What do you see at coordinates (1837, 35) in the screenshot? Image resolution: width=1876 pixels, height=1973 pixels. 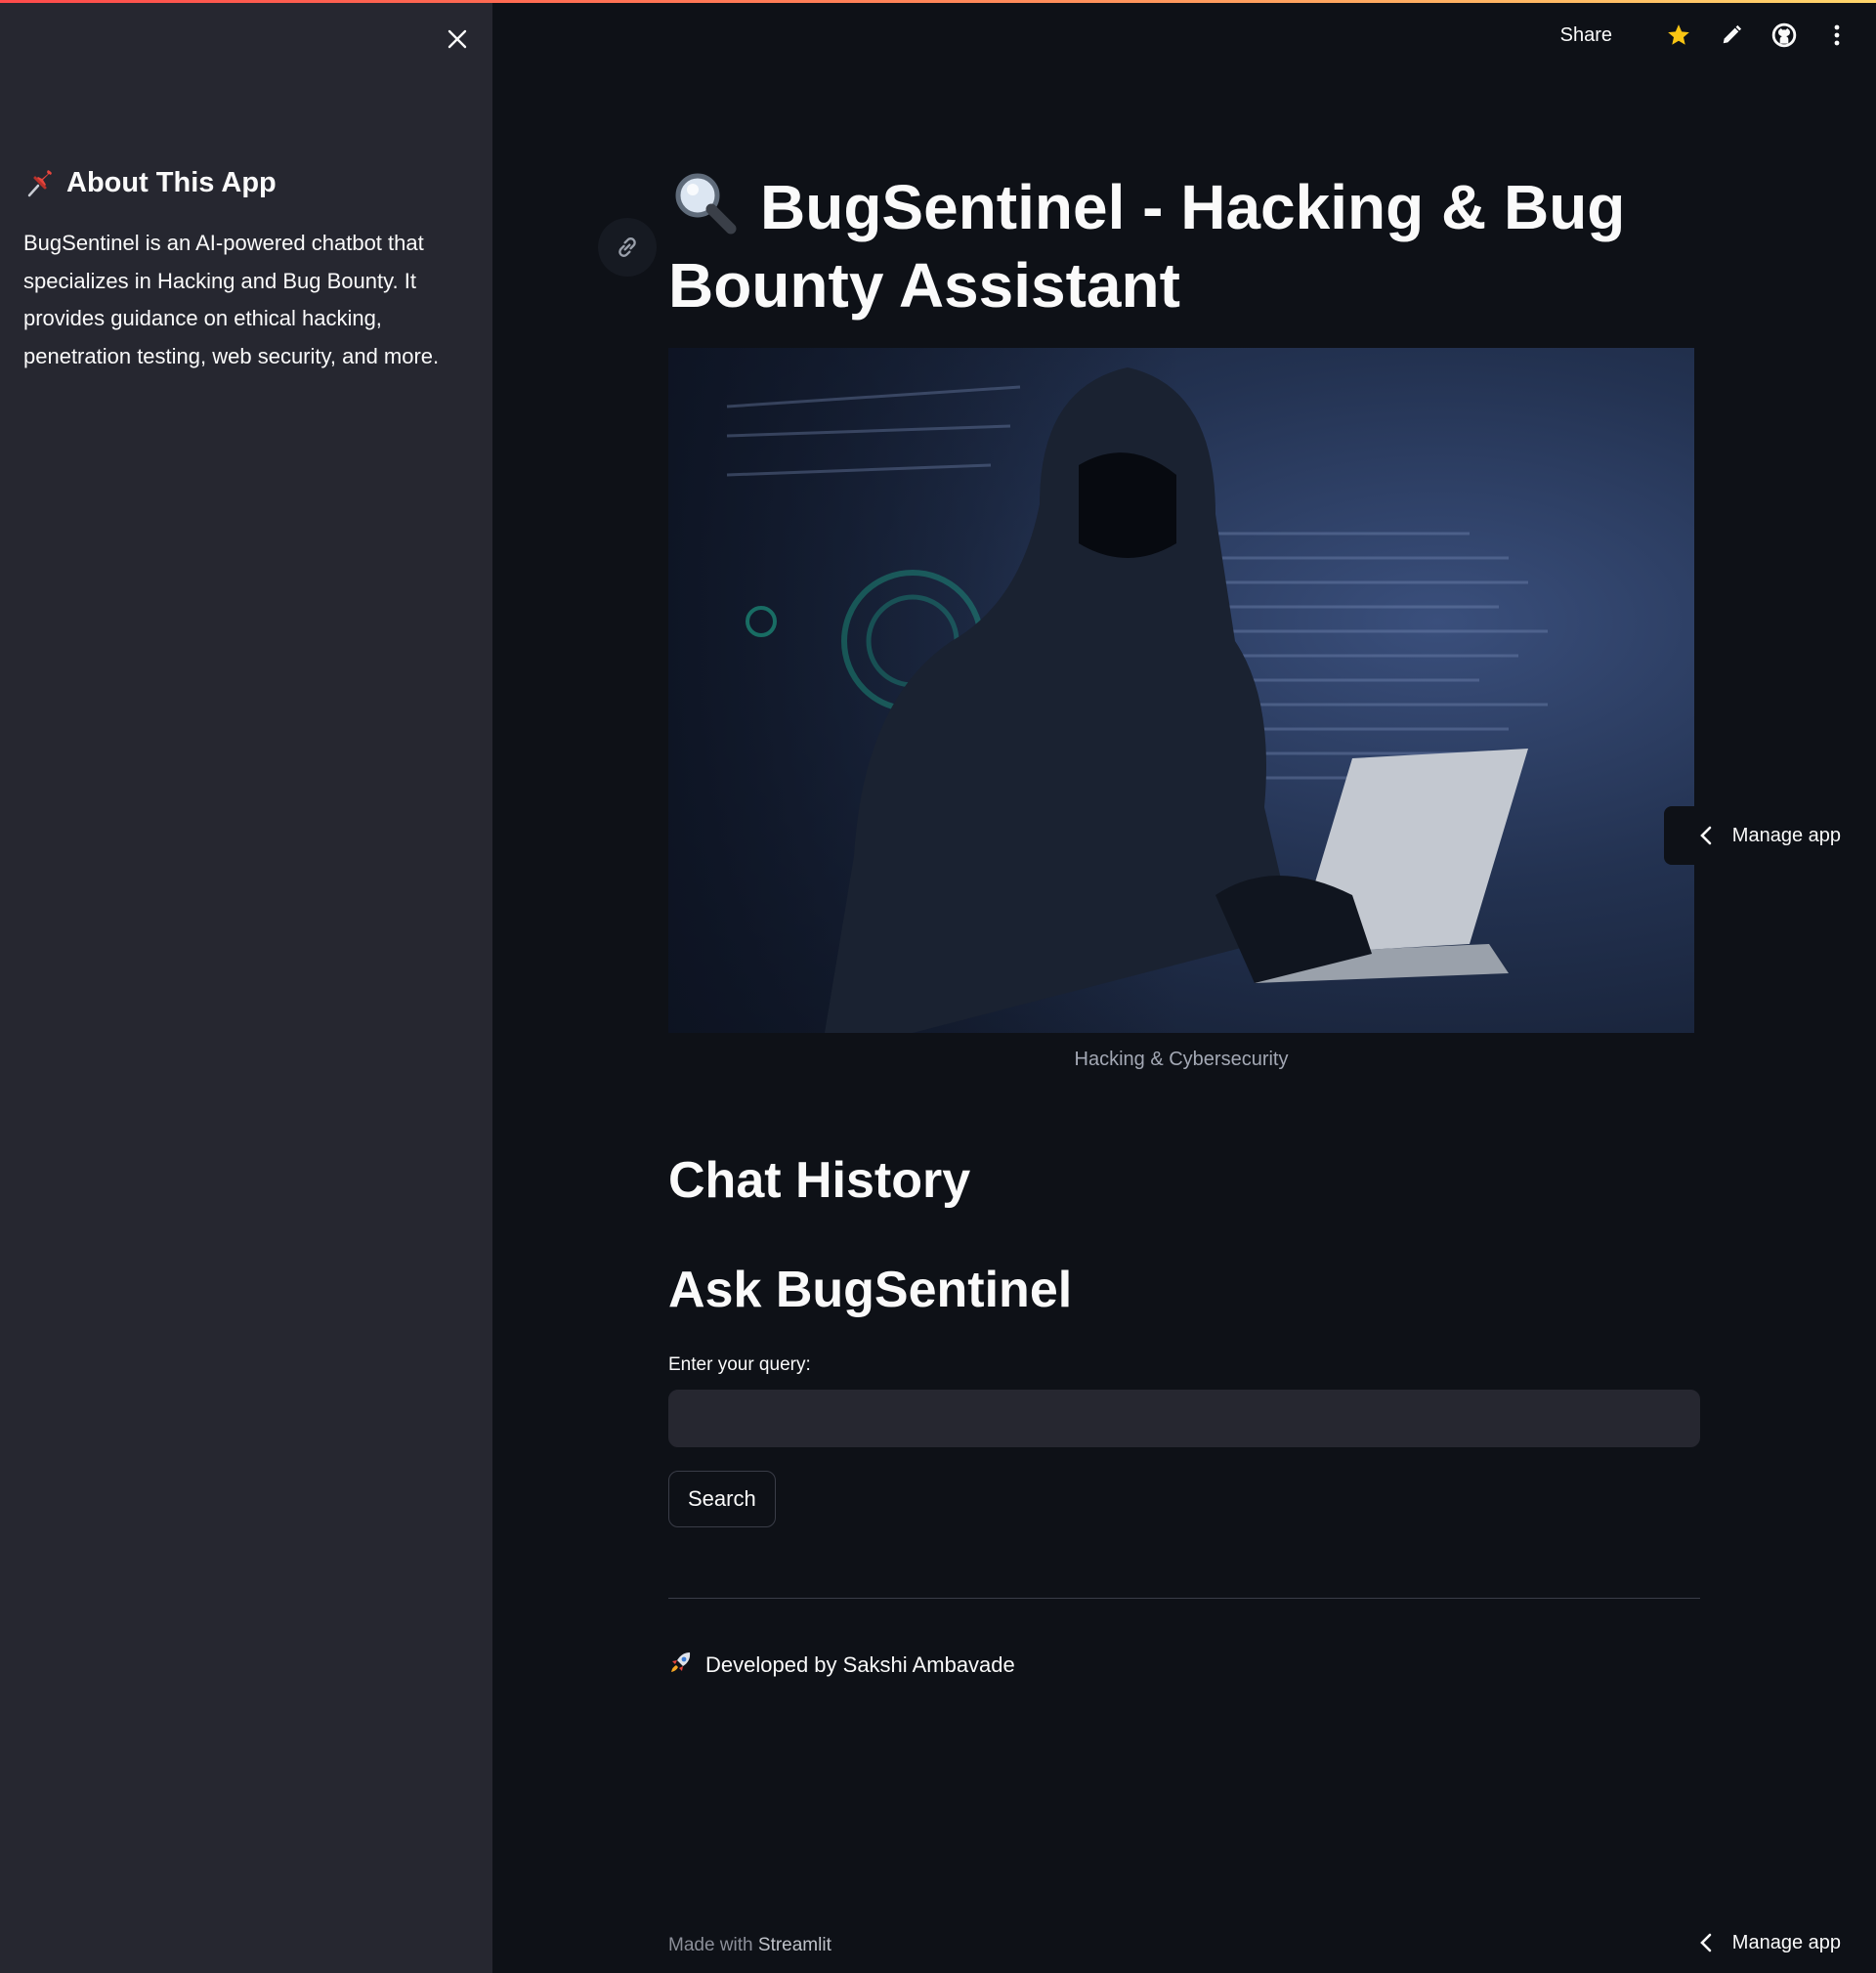 I see `more-vertical-icon` at bounding box center [1837, 35].